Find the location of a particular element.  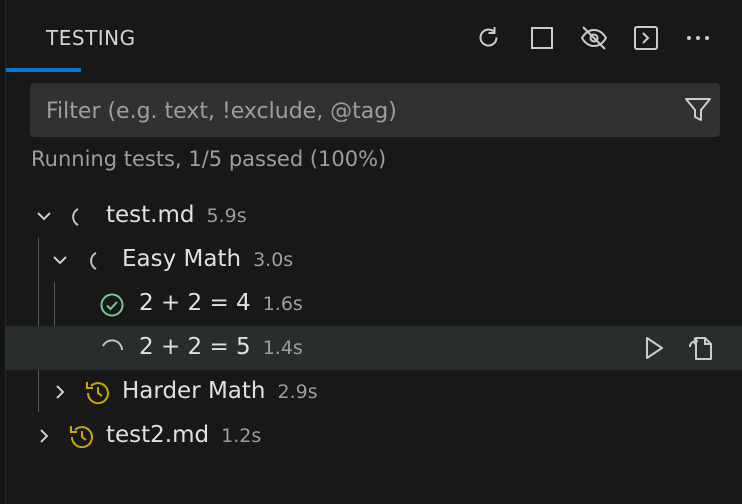

panel-header: TESTING is located at coordinates (374, 36).